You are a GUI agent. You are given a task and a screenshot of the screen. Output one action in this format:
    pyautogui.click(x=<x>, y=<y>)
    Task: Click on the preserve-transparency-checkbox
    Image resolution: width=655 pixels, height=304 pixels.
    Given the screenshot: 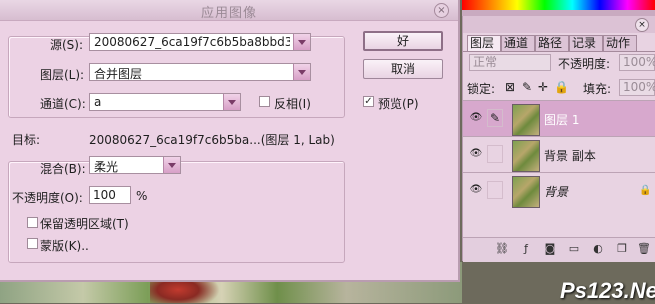 What is the action you would take?
    pyautogui.click(x=32, y=222)
    